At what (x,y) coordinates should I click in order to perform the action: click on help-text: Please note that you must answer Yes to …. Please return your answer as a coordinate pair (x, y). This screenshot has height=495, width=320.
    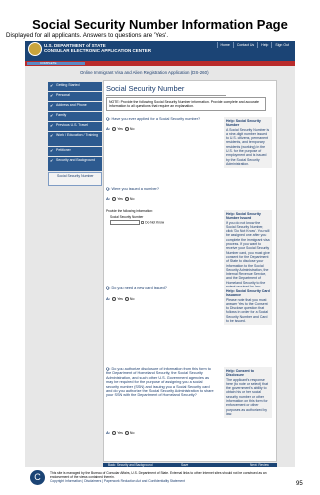
    Looking at the image, I should click on (247, 310).